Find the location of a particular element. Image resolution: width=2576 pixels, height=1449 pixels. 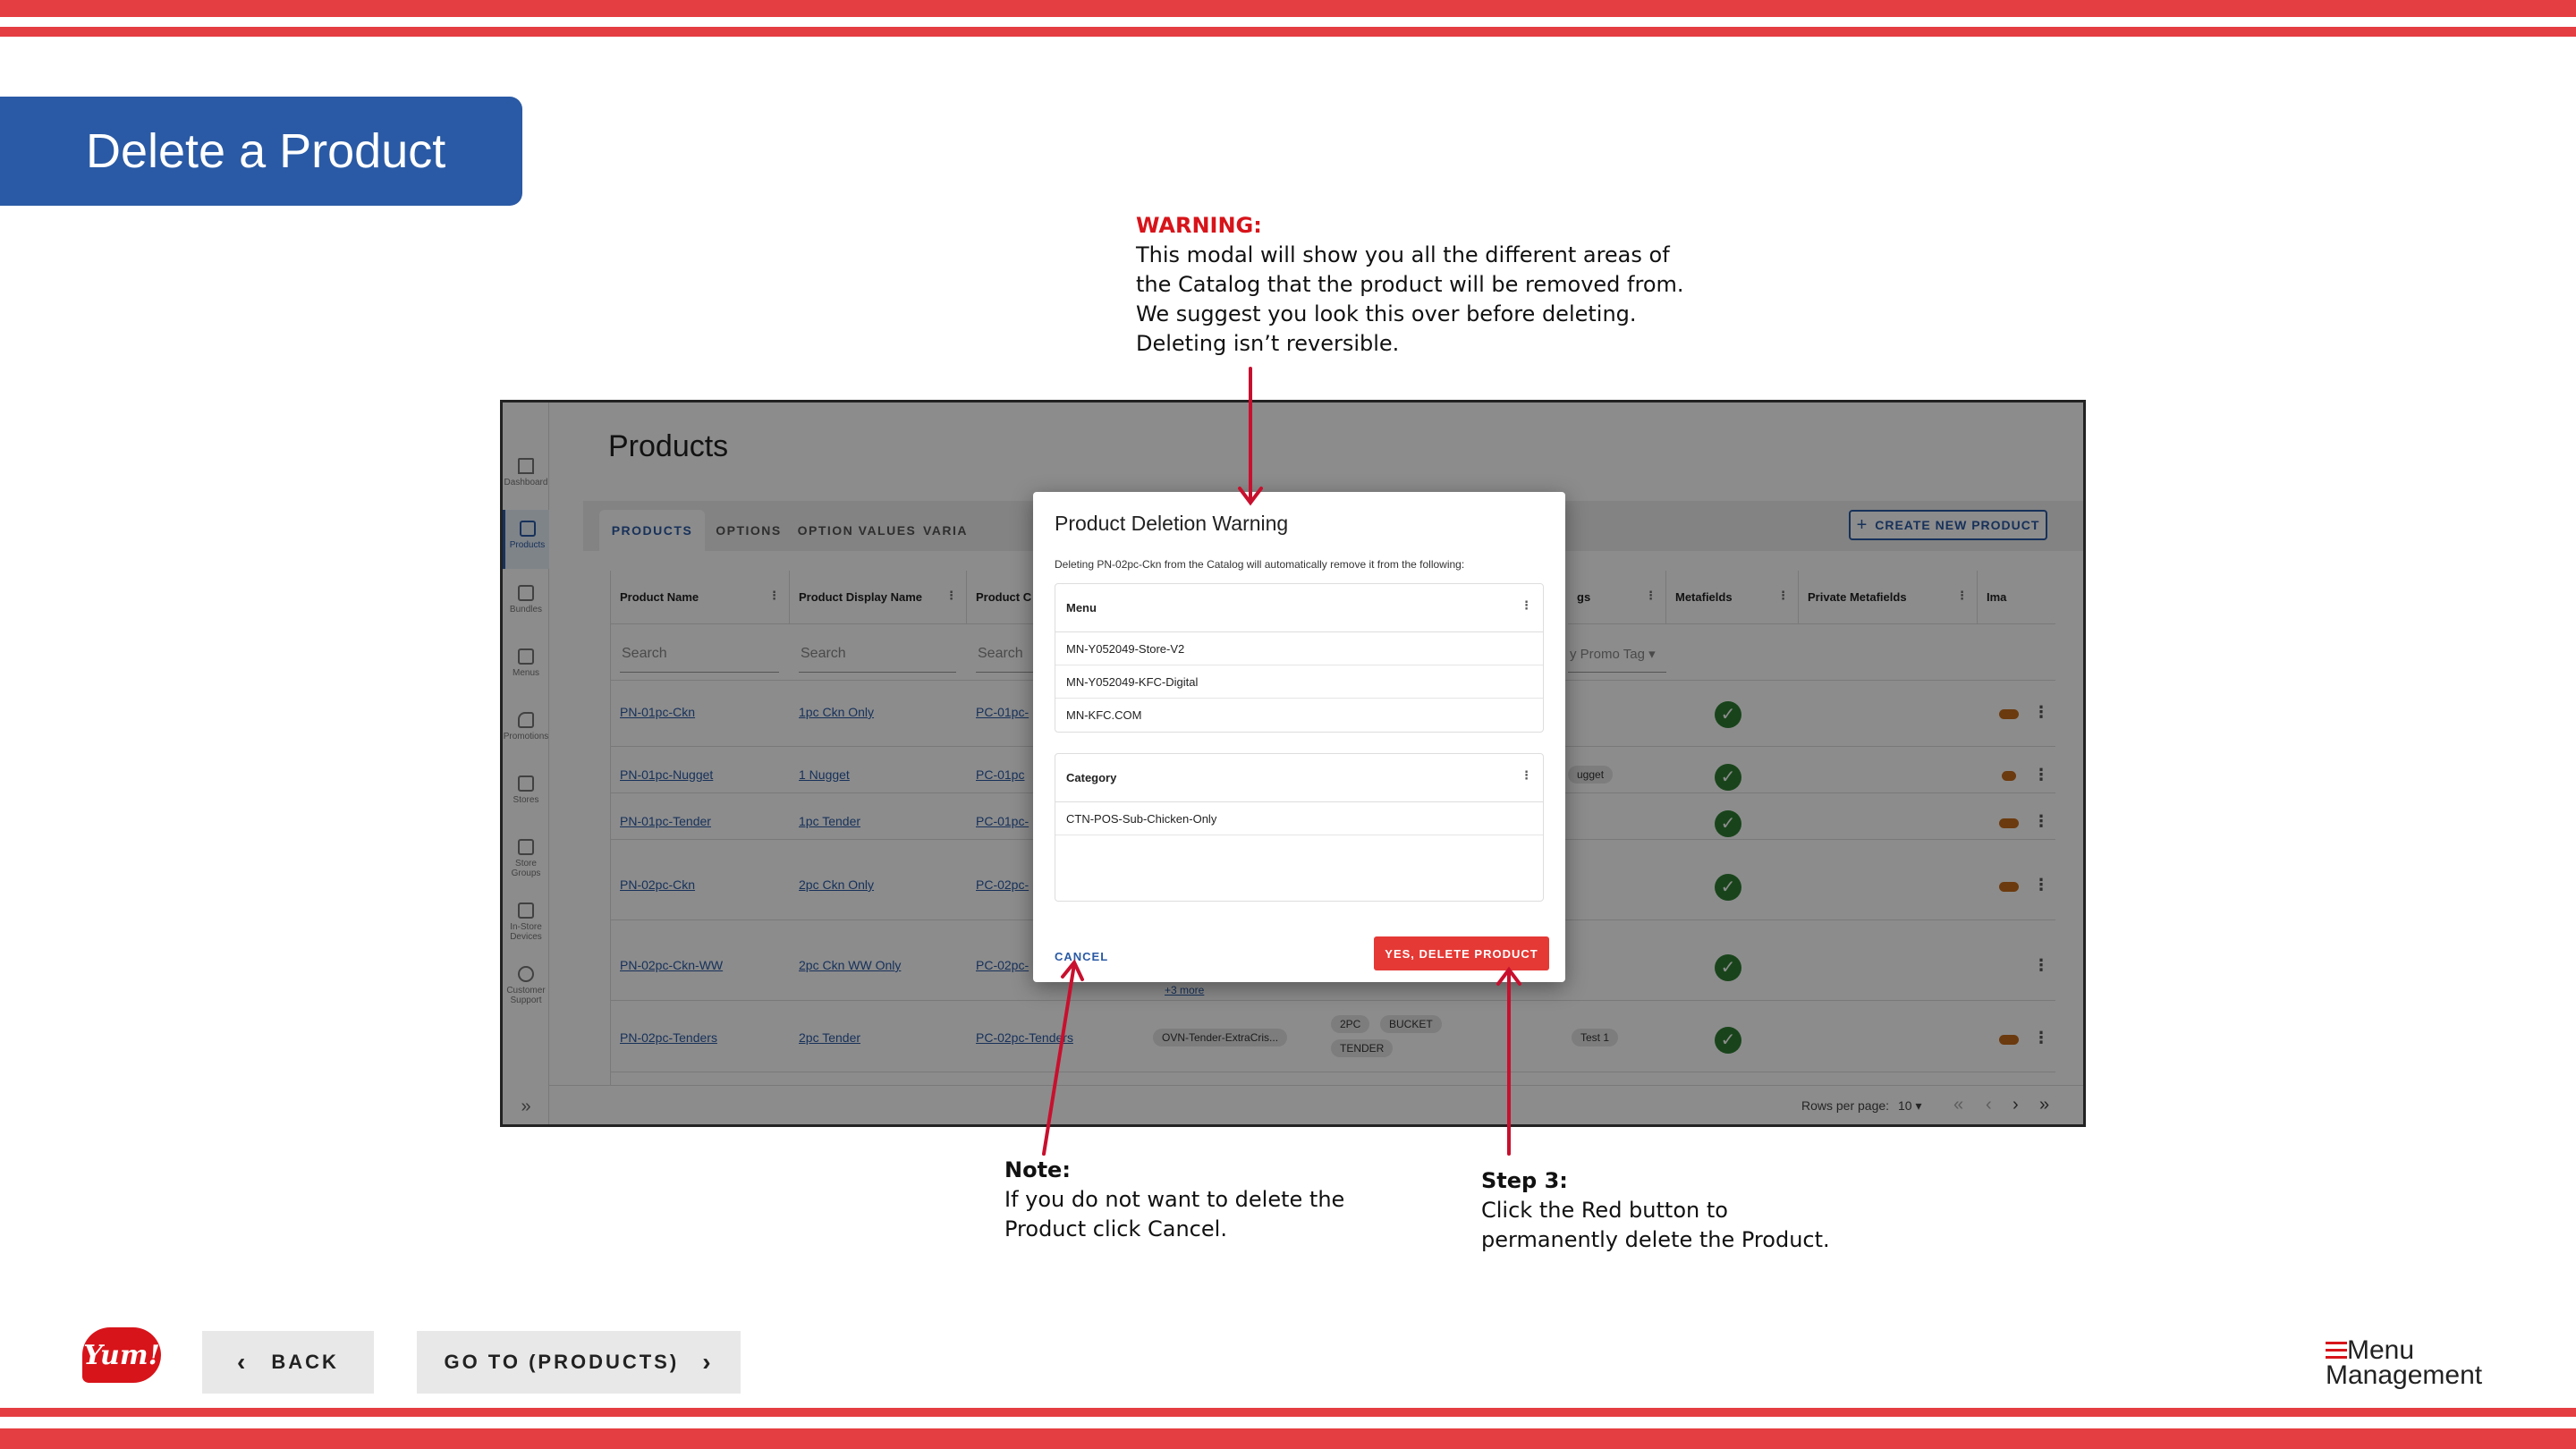

chevron-right-icon: › is located at coordinates (708, 1362).